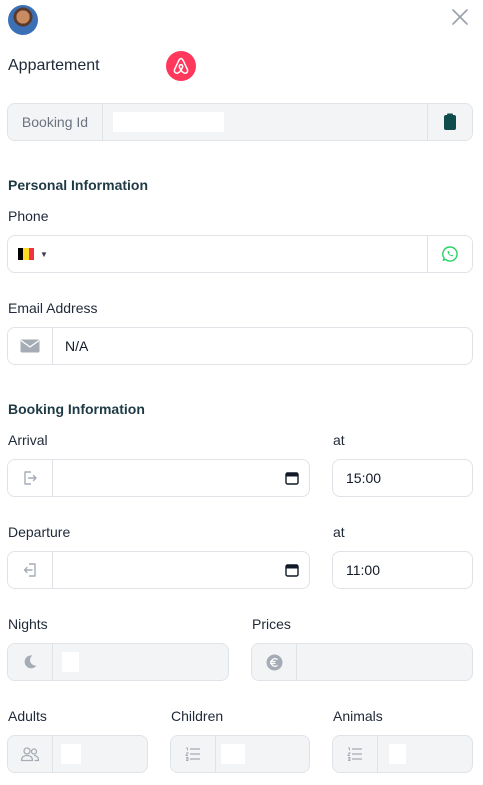 This screenshot has height=785, width=483. I want to click on adults-input, so click(100, 754).